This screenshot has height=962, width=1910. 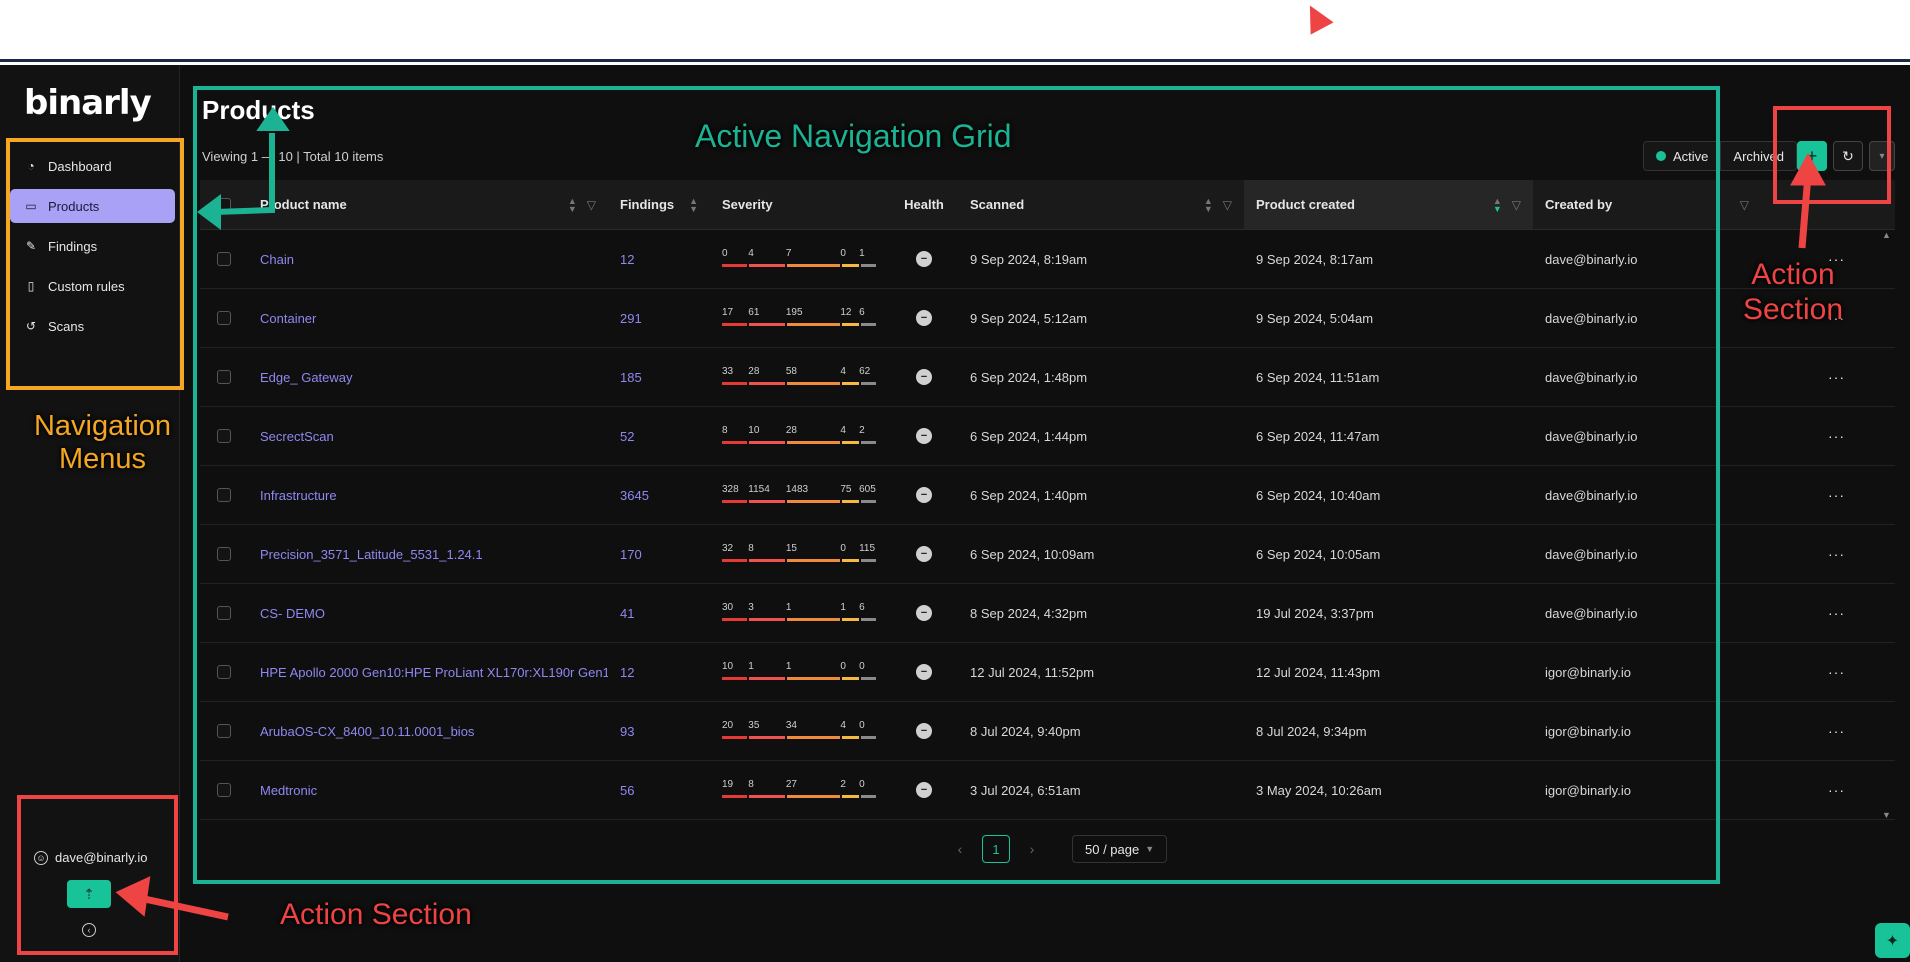 What do you see at coordinates (960, 849) in the screenshot?
I see `prev-page-button: ‹` at bounding box center [960, 849].